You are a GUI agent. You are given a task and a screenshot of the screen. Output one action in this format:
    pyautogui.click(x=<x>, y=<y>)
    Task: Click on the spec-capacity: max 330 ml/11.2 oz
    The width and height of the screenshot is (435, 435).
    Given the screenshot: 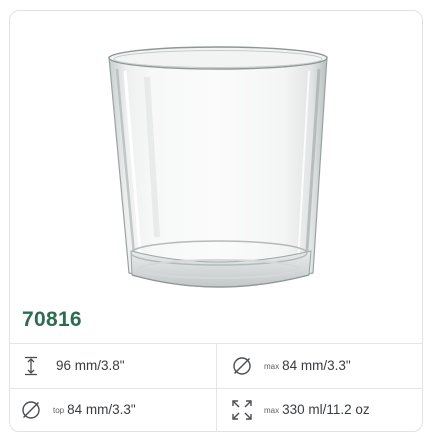 What is the action you would take?
    pyautogui.click(x=319, y=409)
    